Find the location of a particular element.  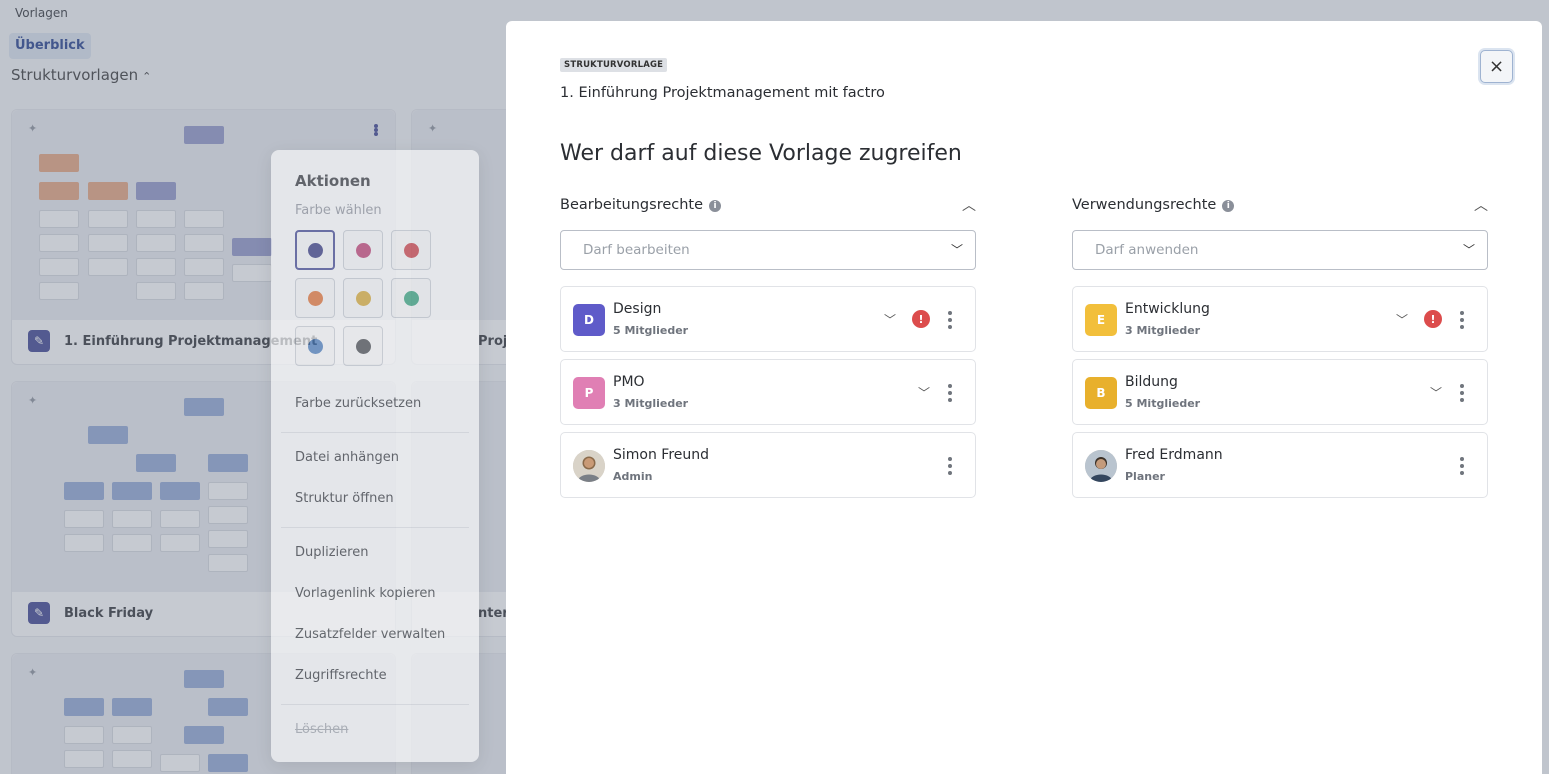

actions-menu-title: Aktionen is located at coordinates (333, 181).